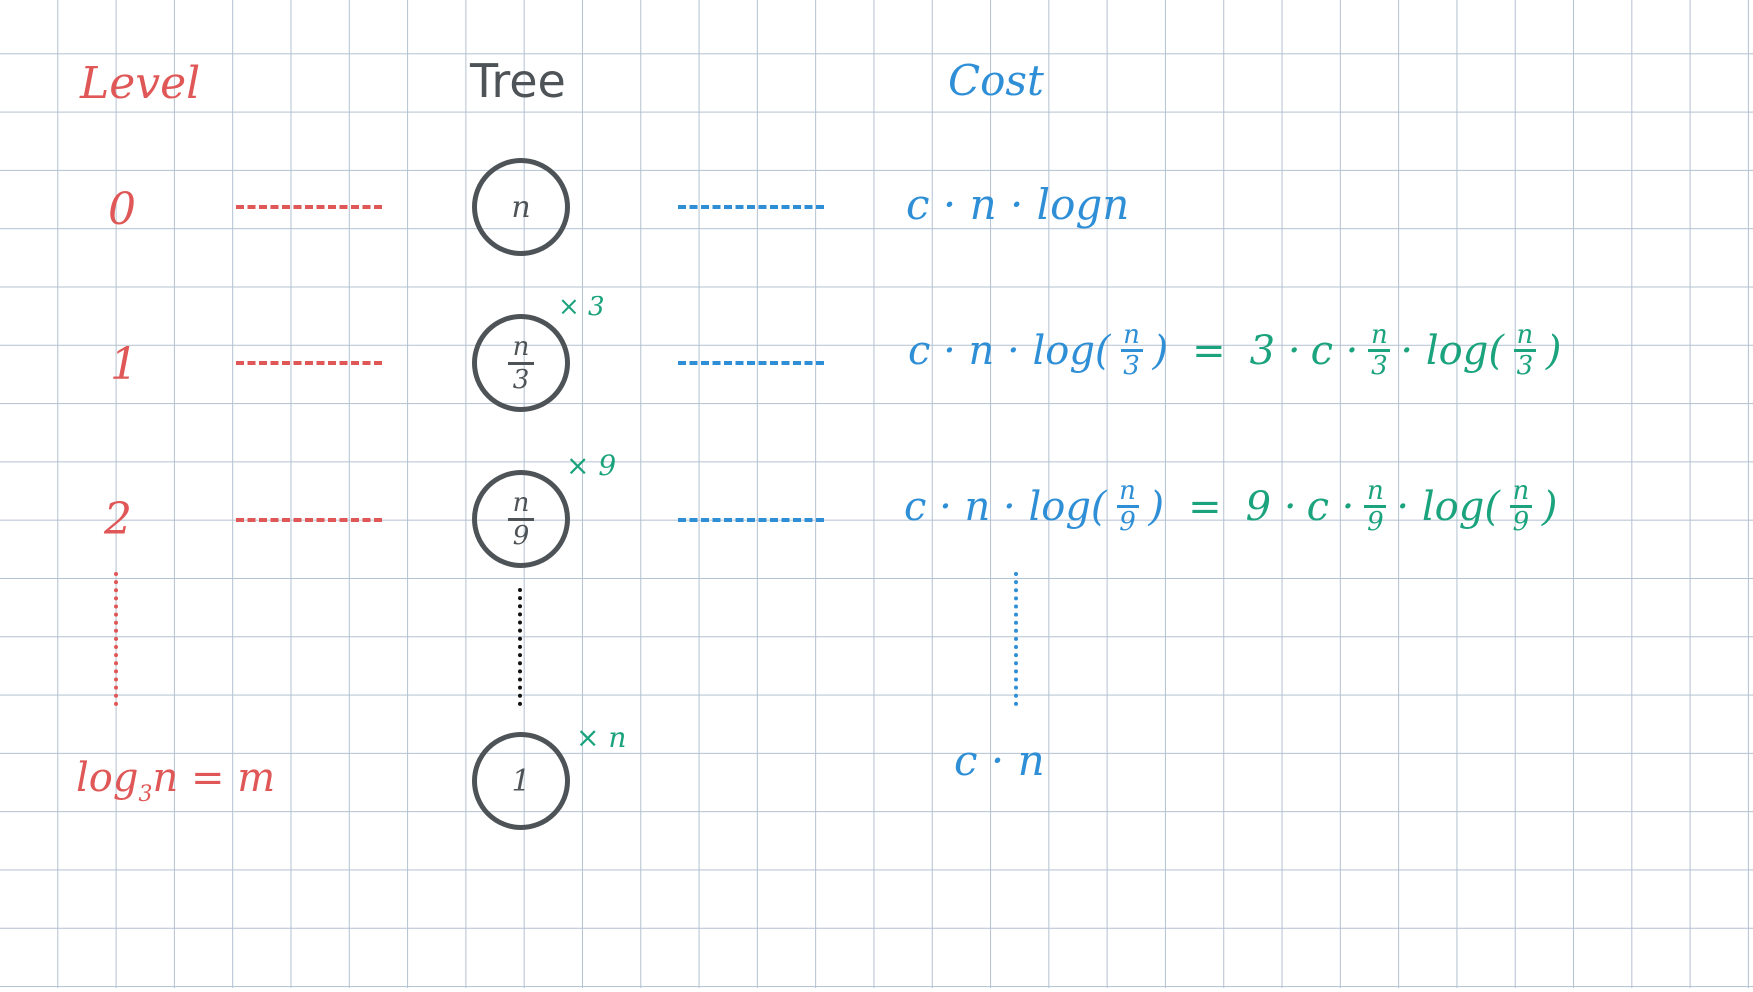  I want to click on level-1: 1, so click(124, 364).